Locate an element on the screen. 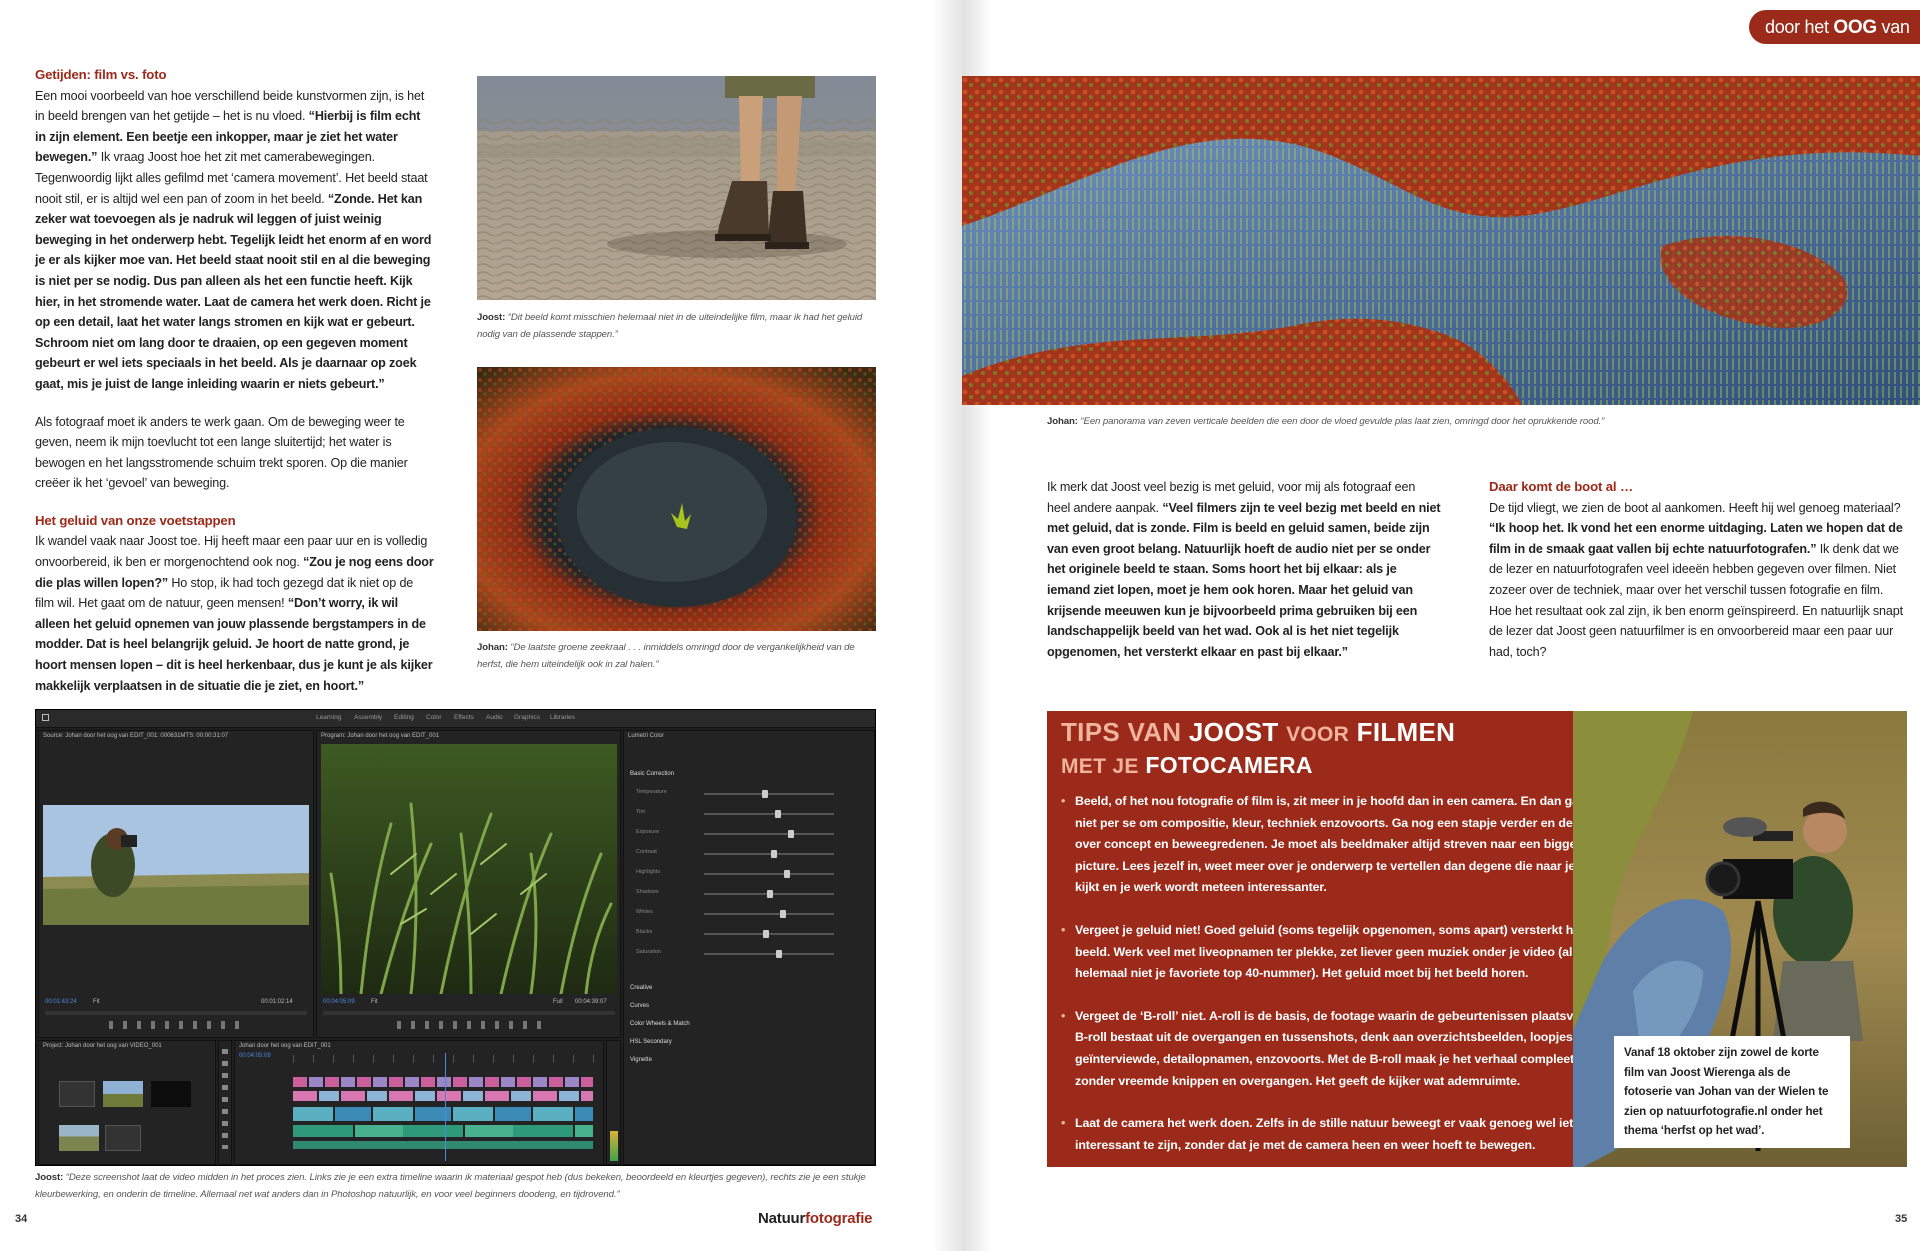 The width and height of the screenshot is (1920, 1251). source-transport-controls is located at coordinates (179, 1025).